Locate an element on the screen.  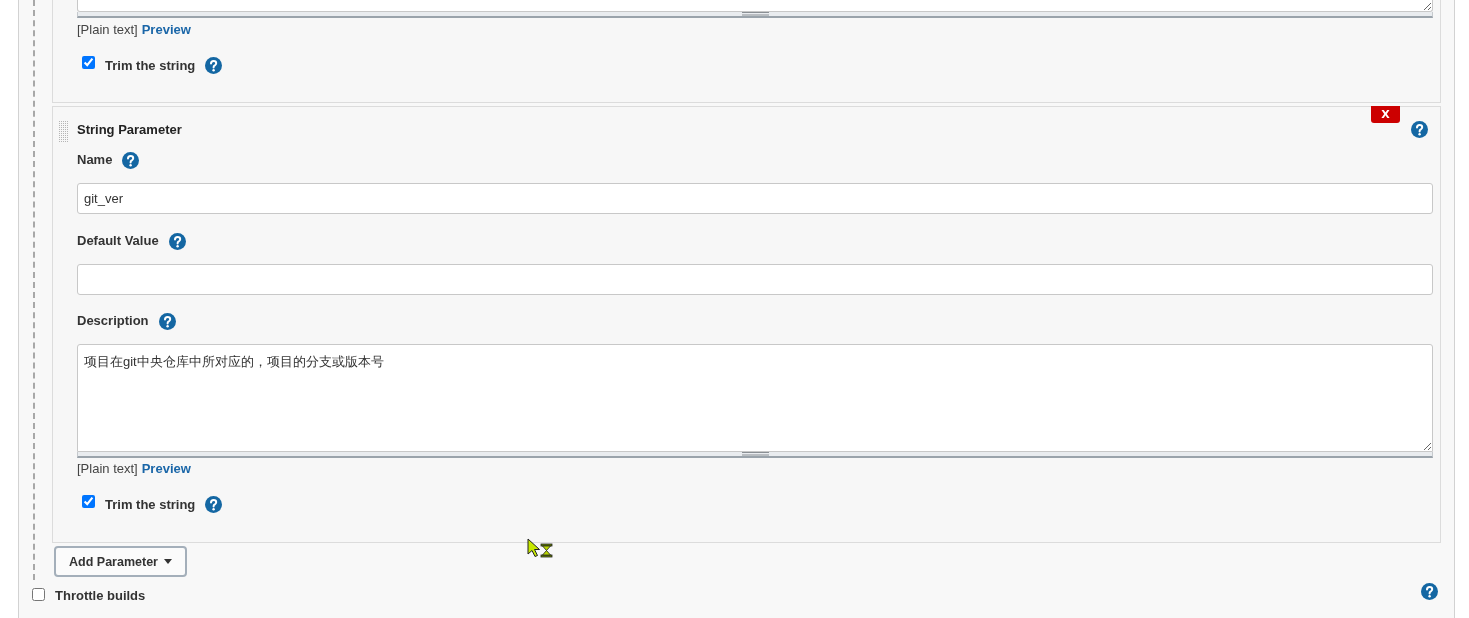
add-parameter-button: Add Parameter is located at coordinates (120, 561).